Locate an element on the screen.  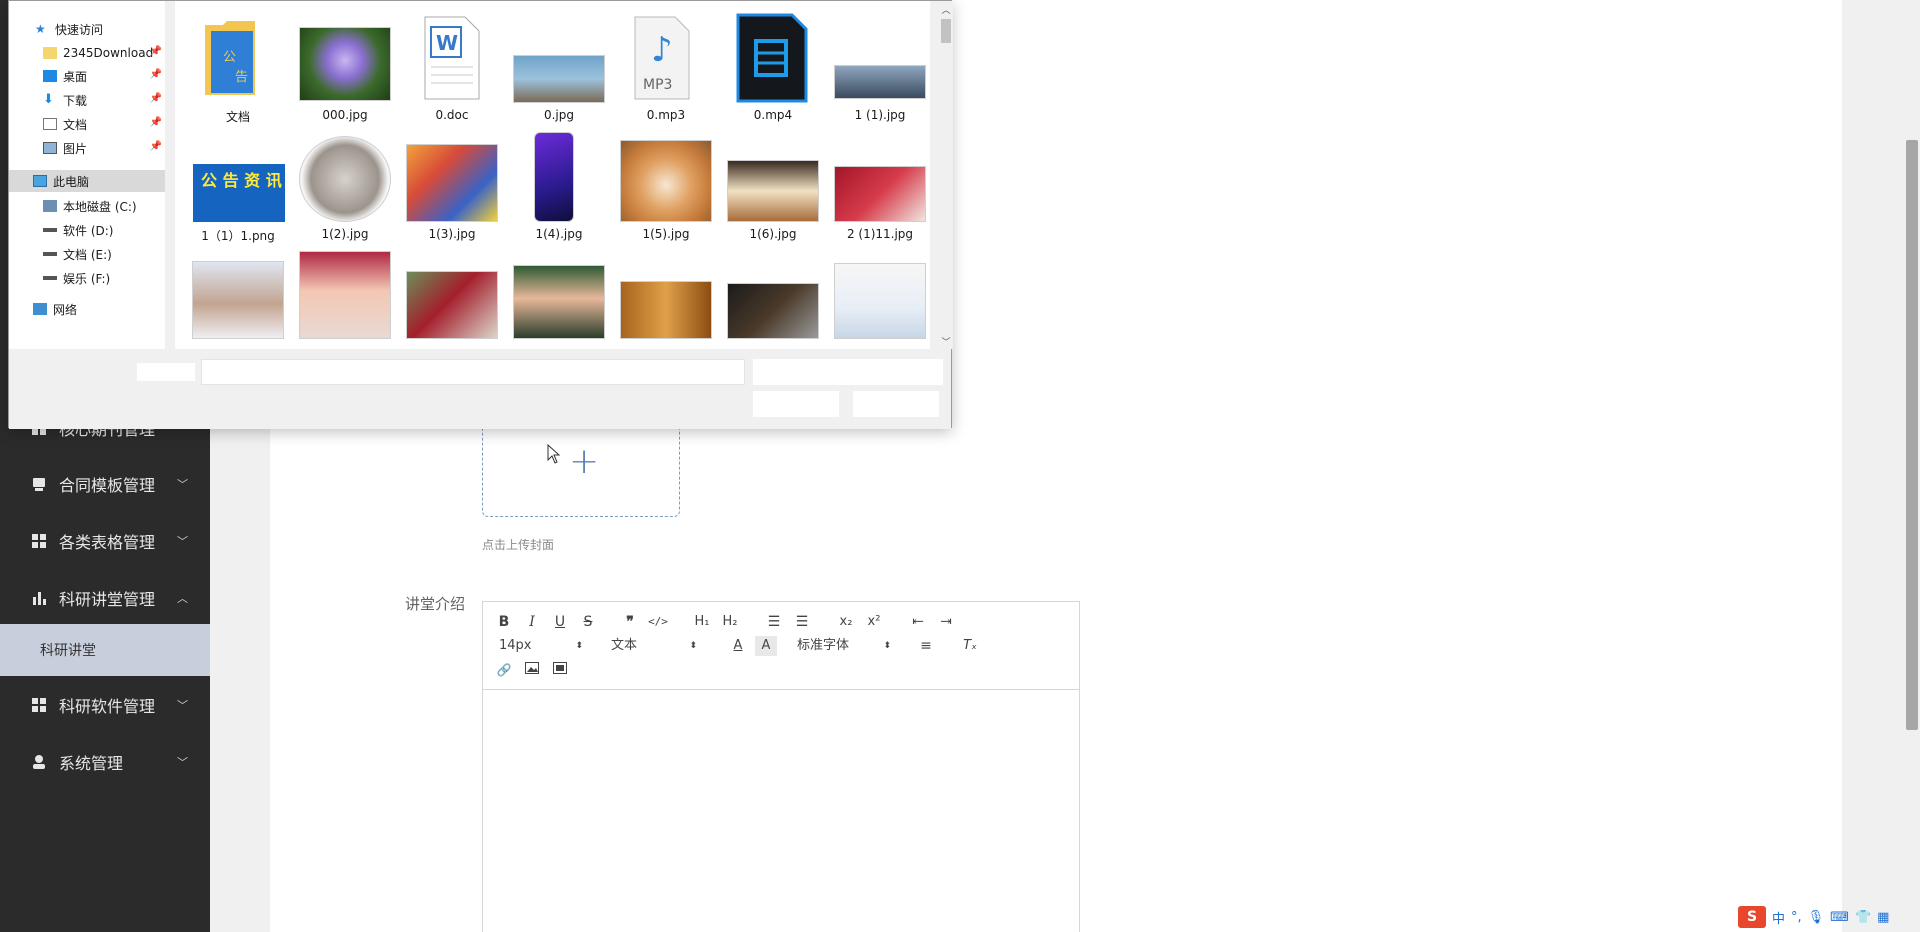
skin-icon: 👕 is located at coordinates (1863, 917).